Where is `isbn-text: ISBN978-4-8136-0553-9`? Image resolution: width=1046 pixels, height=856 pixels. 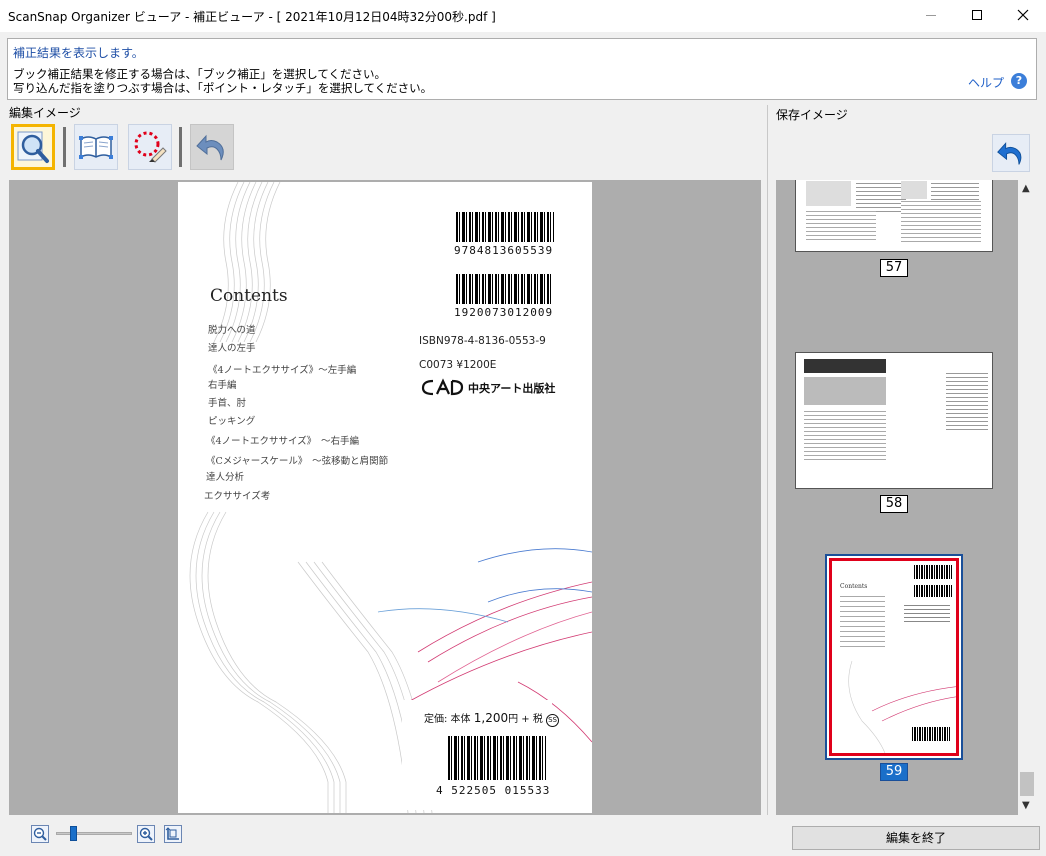
isbn-text: ISBN978-4-8136-0553-9 is located at coordinates (482, 341).